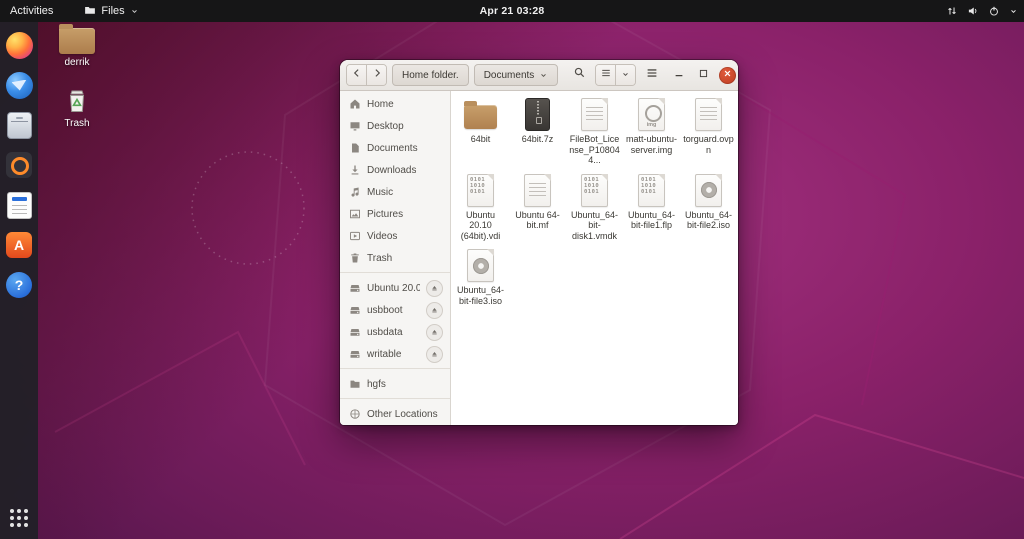 Image resolution: width=1024 pixels, height=539 pixels. I want to click on files-icon, so click(19, 125).